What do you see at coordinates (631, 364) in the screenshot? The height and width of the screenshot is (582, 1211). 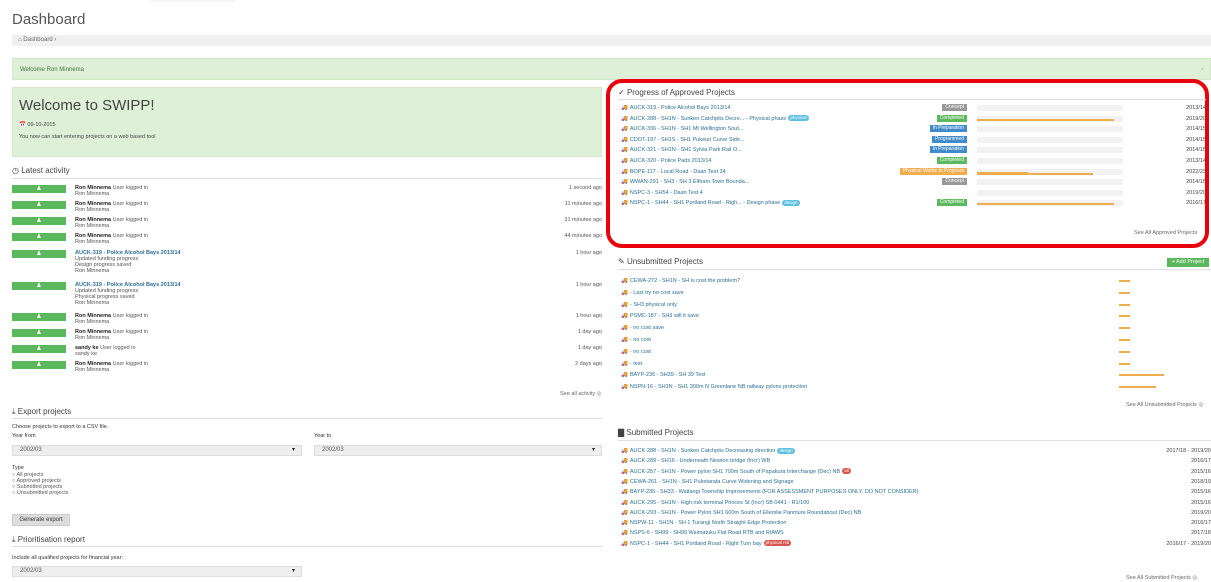 I see `project-link: 🚚 - test` at bounding box center [631, 364].